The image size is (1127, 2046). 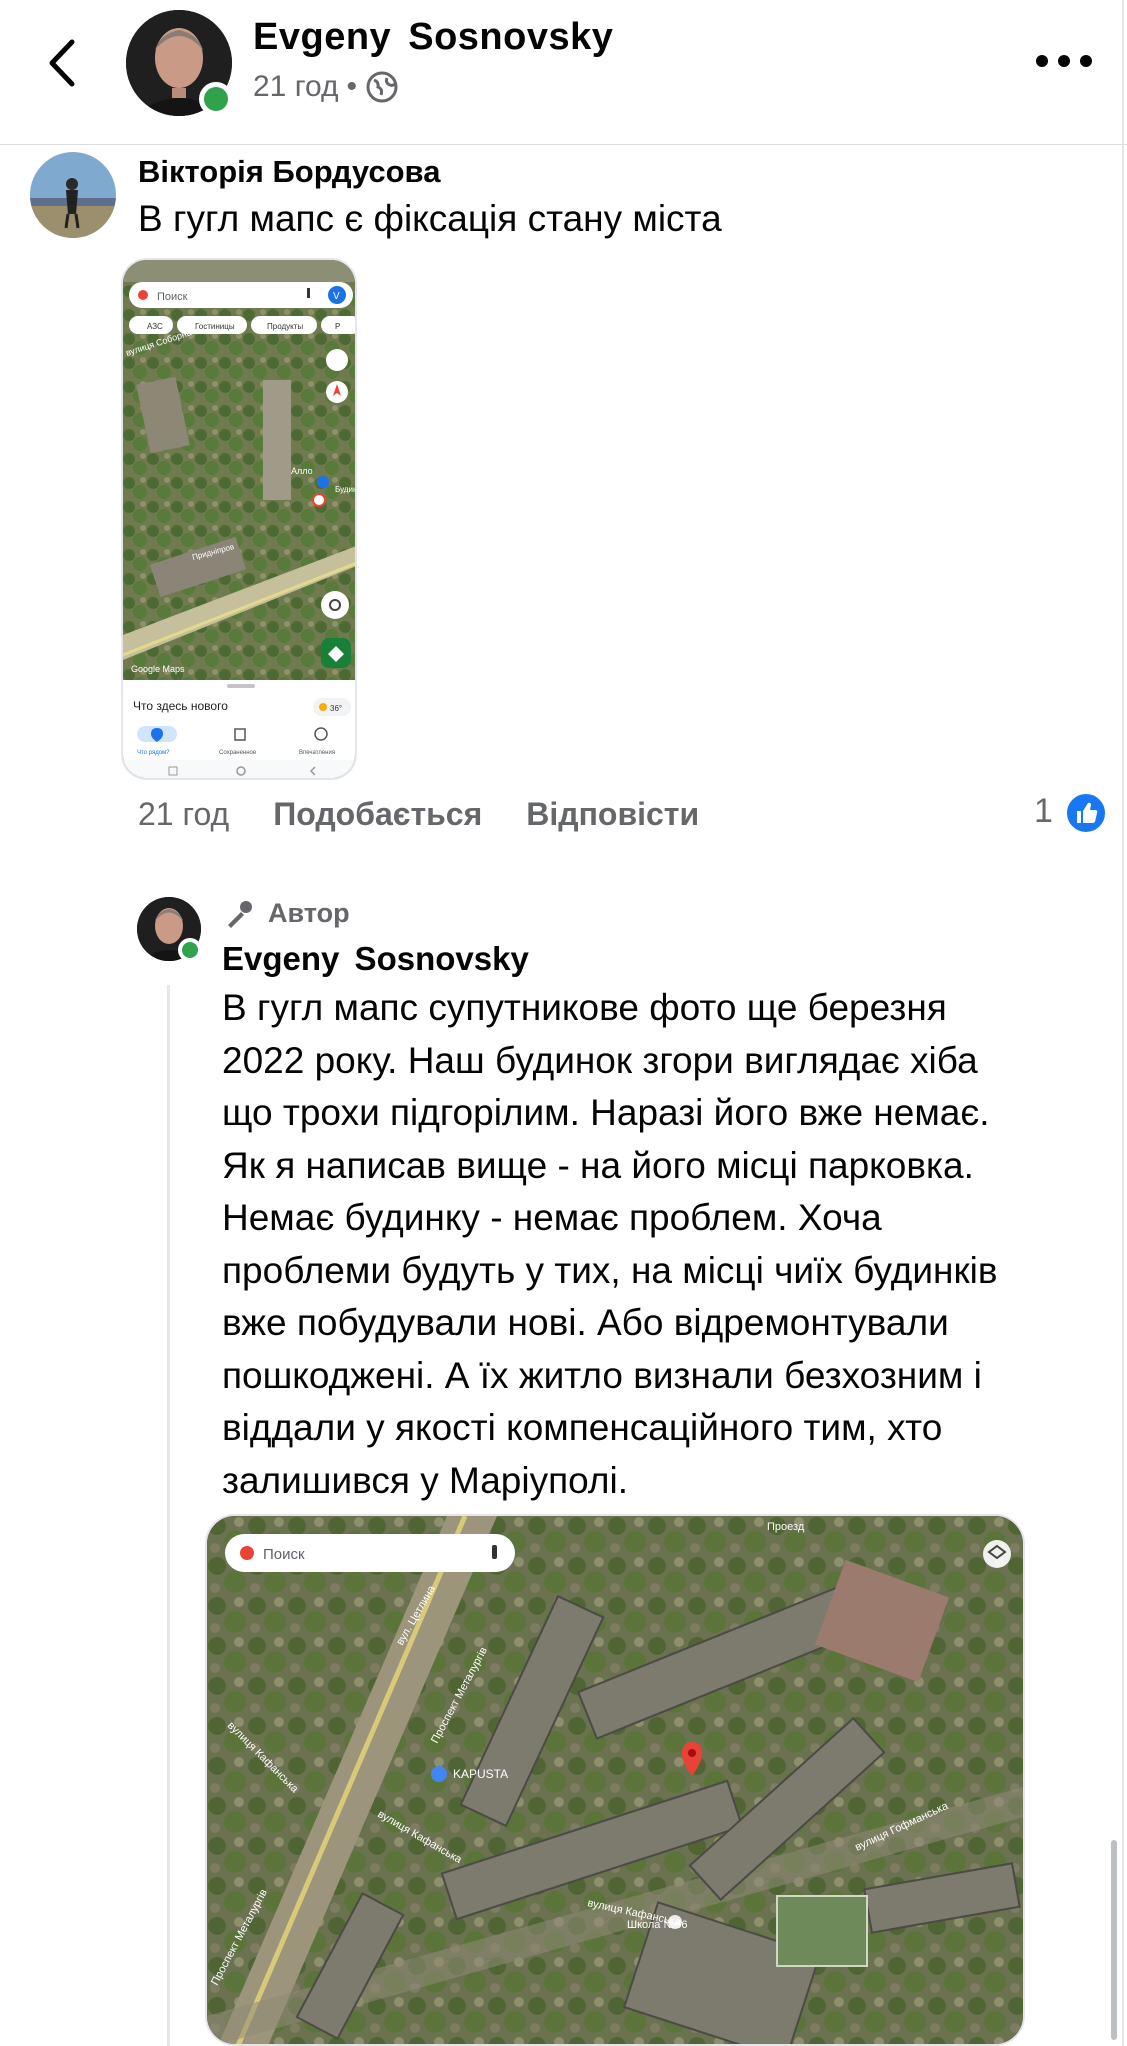 What do you see at coordinates (585, 1322) in the screenshot?
I see `reply-text-line: вже побудували нові. Або відремонтували` at bounding box center [585, 1322].